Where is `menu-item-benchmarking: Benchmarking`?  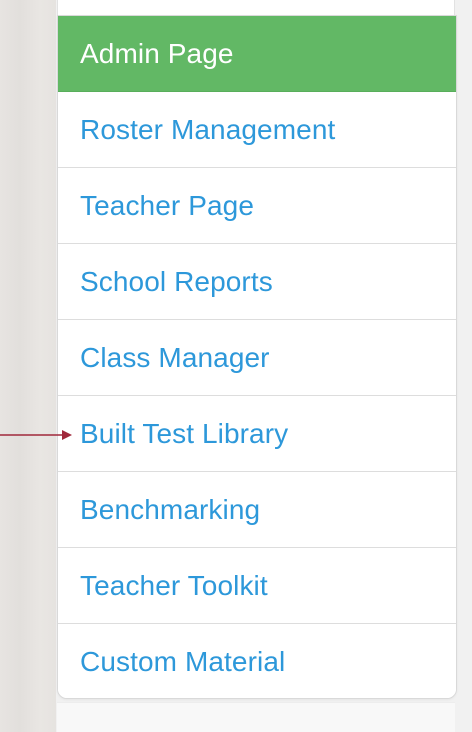 menu-item-benchmarking: Benchmarking is located at coordinates (257, 510).